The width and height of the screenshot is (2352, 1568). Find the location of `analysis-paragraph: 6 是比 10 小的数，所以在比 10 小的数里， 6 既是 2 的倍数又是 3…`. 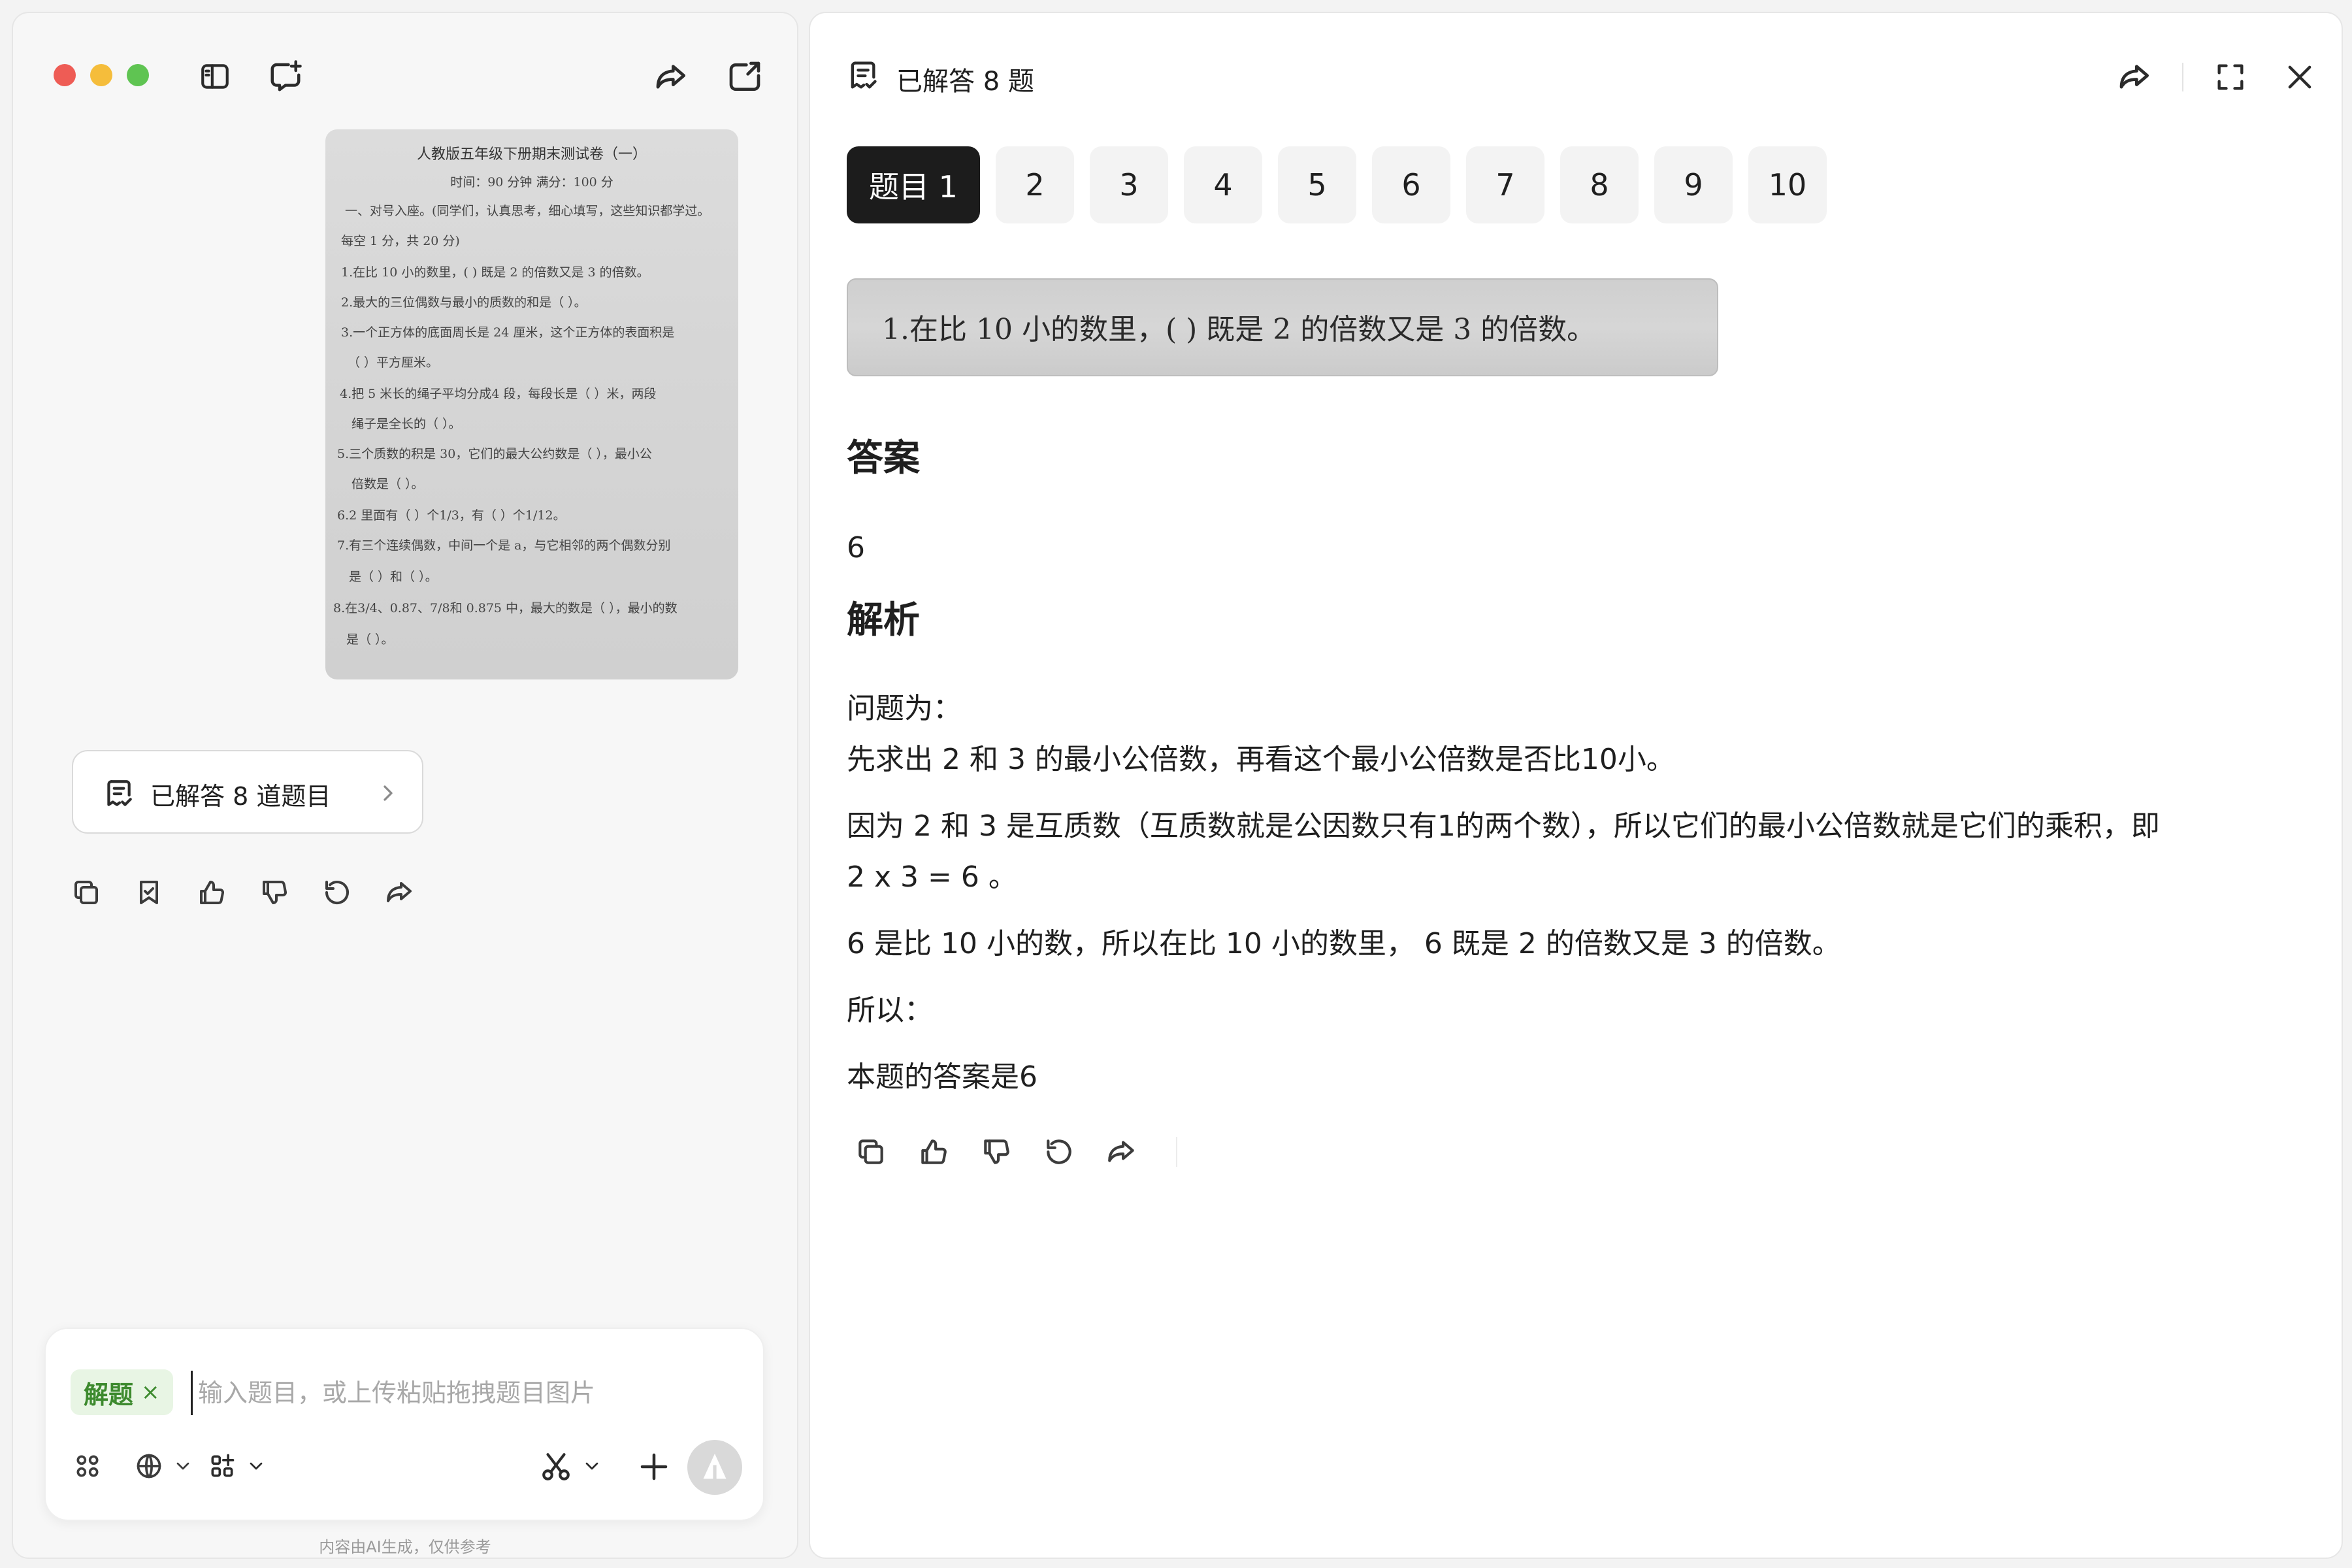

analysis-paragraph: 6 是比 10 小的数，所以在比 10 小的数里， 6 既是 2 的倍数又是 3… is located at coordinates (1344, 943).